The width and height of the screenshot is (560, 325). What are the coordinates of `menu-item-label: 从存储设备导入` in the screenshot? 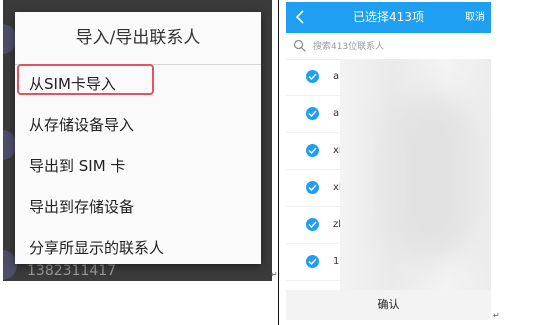 It's located at (82, 125).